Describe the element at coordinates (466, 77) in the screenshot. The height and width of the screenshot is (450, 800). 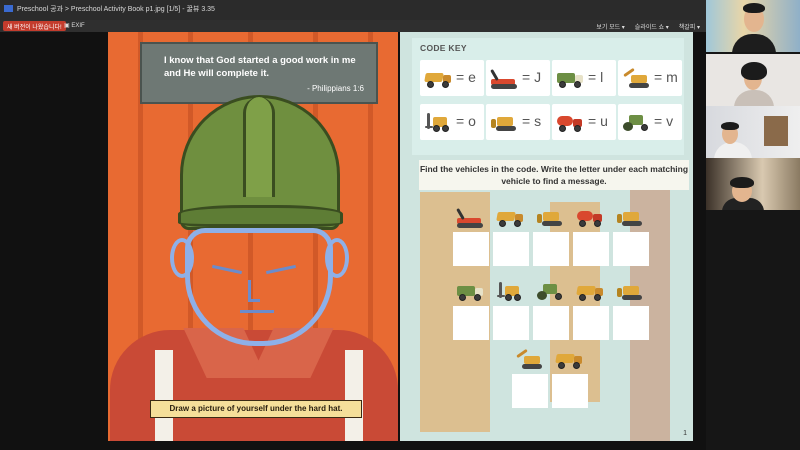
I see `code-key-letter: = e` at that location.